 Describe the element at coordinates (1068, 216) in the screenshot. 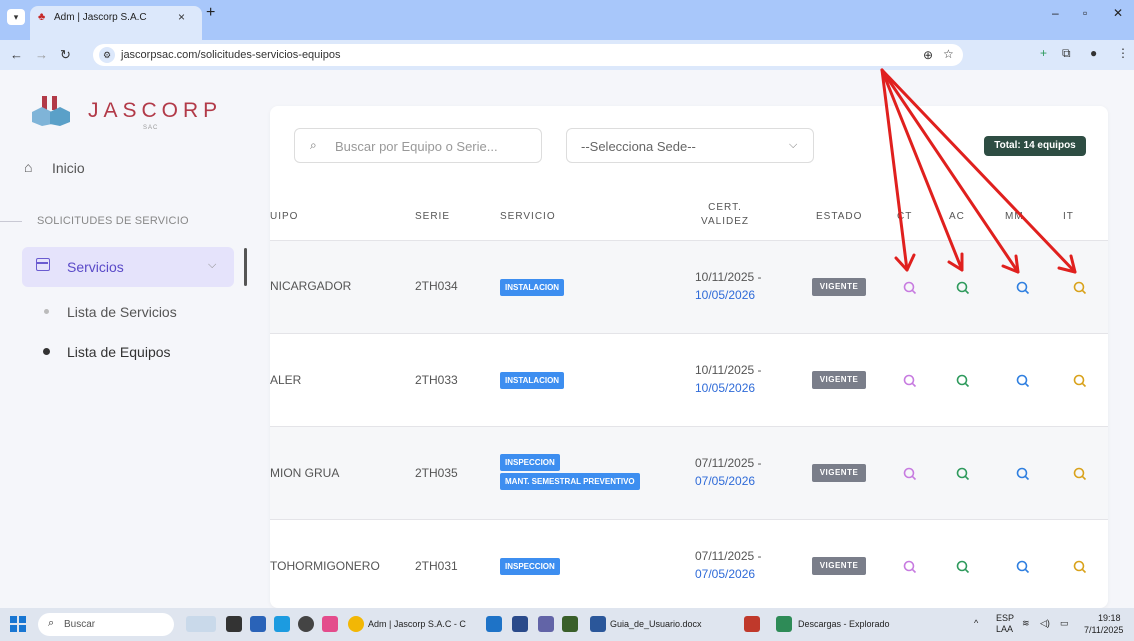

I see `header-it: IT` at that location.